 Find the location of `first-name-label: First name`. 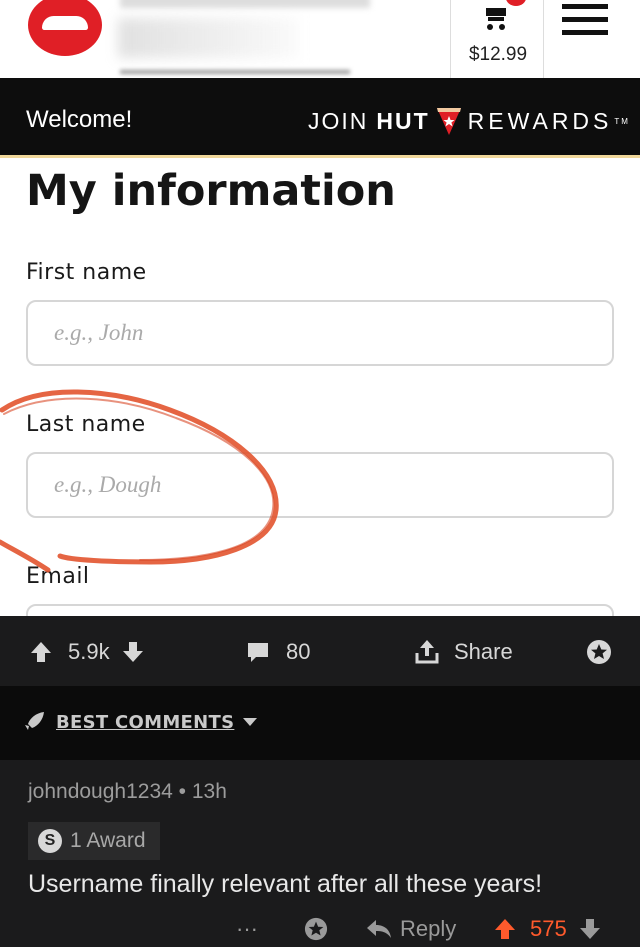

first-name-label: First name is located at coordinates (86, 272).